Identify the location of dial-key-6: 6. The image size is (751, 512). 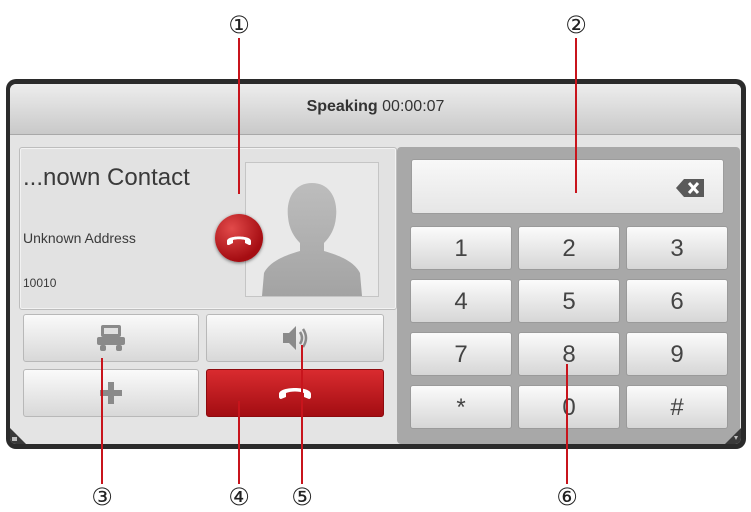
(677, 301).